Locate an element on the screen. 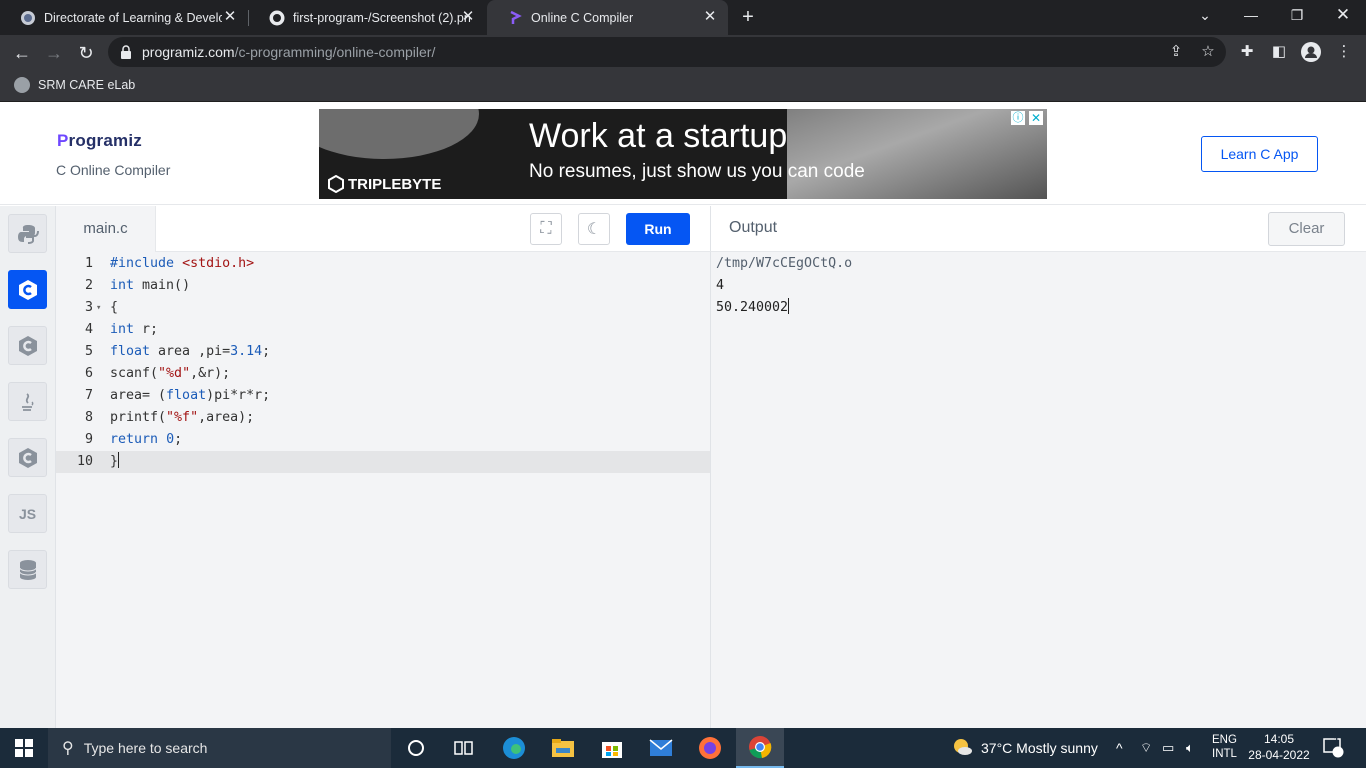 The width and height of the screenshot is (1366, 768). new-tab-icon: + is located at coordinates (748, 17).